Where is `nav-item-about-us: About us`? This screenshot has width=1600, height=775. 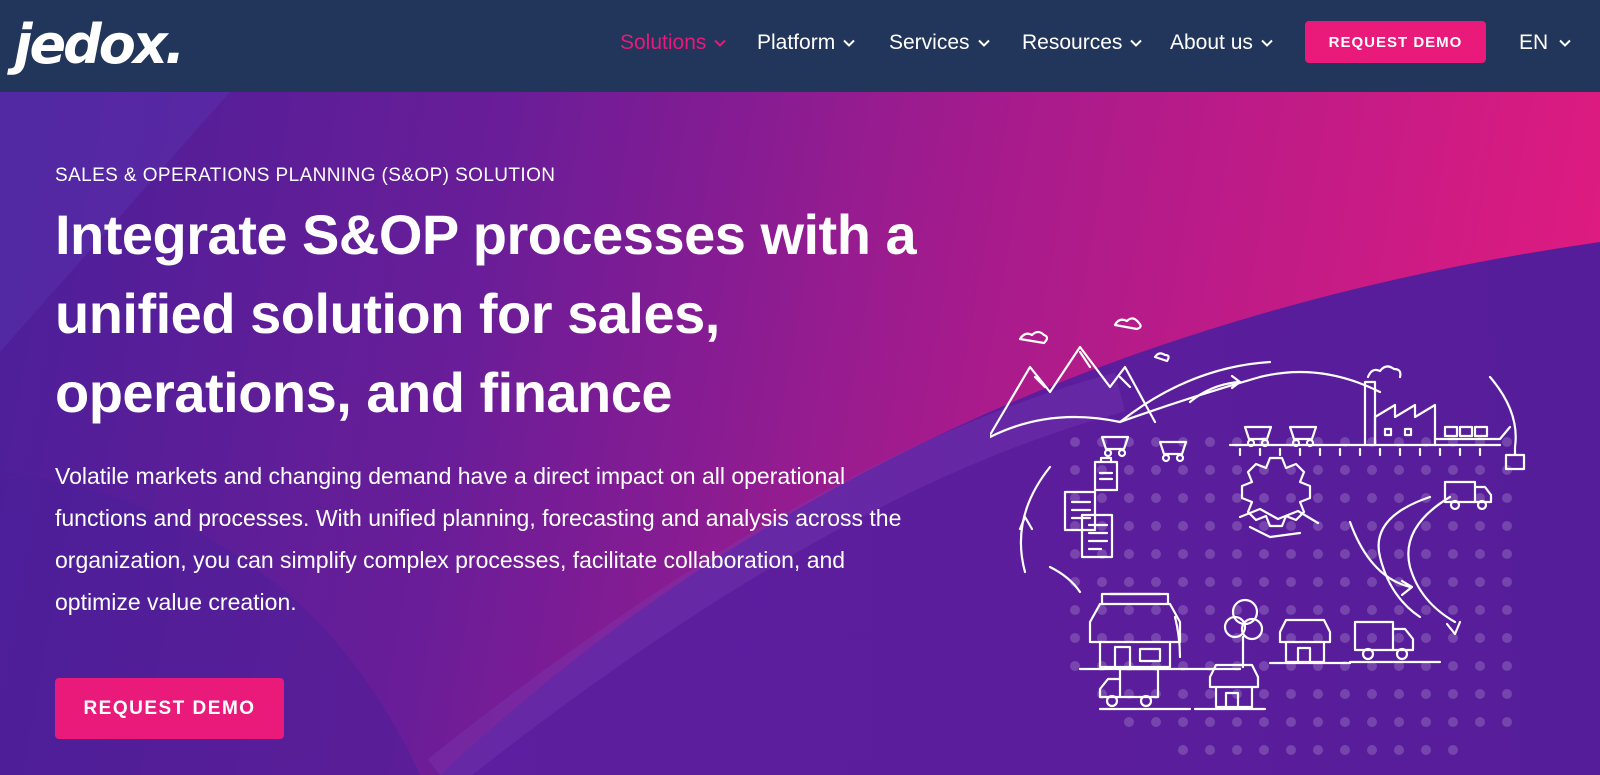
nav-item-about-us: About us is located at coordinates (1222, 43).